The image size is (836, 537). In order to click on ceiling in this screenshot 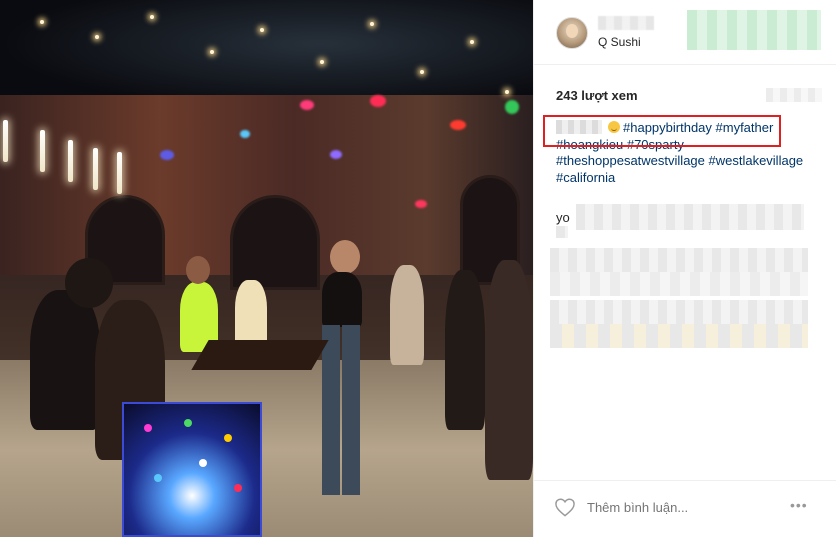, I will do `click(266, 55)`.